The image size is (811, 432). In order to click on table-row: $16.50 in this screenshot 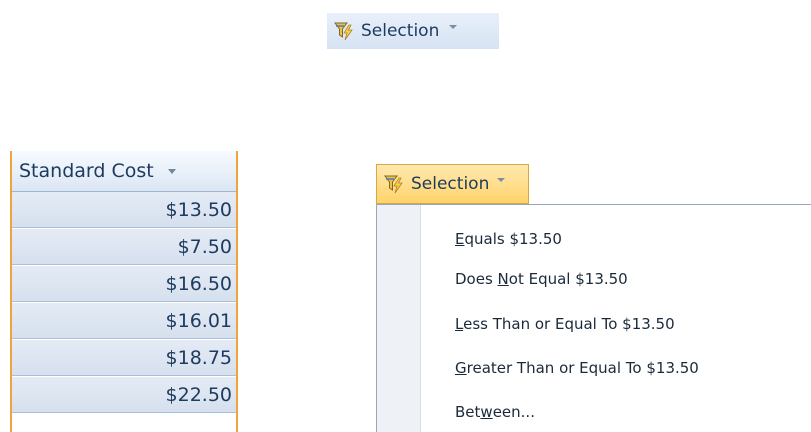, I will do `click(124, 284)`.